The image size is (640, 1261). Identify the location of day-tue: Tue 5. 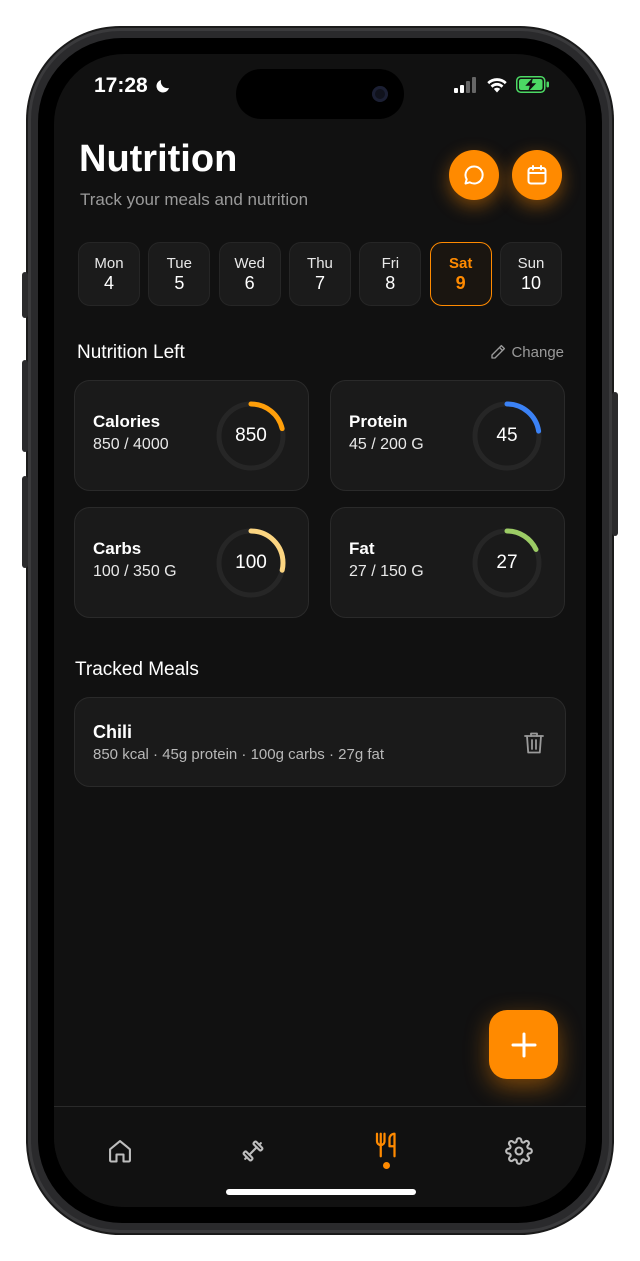
(179, 274).